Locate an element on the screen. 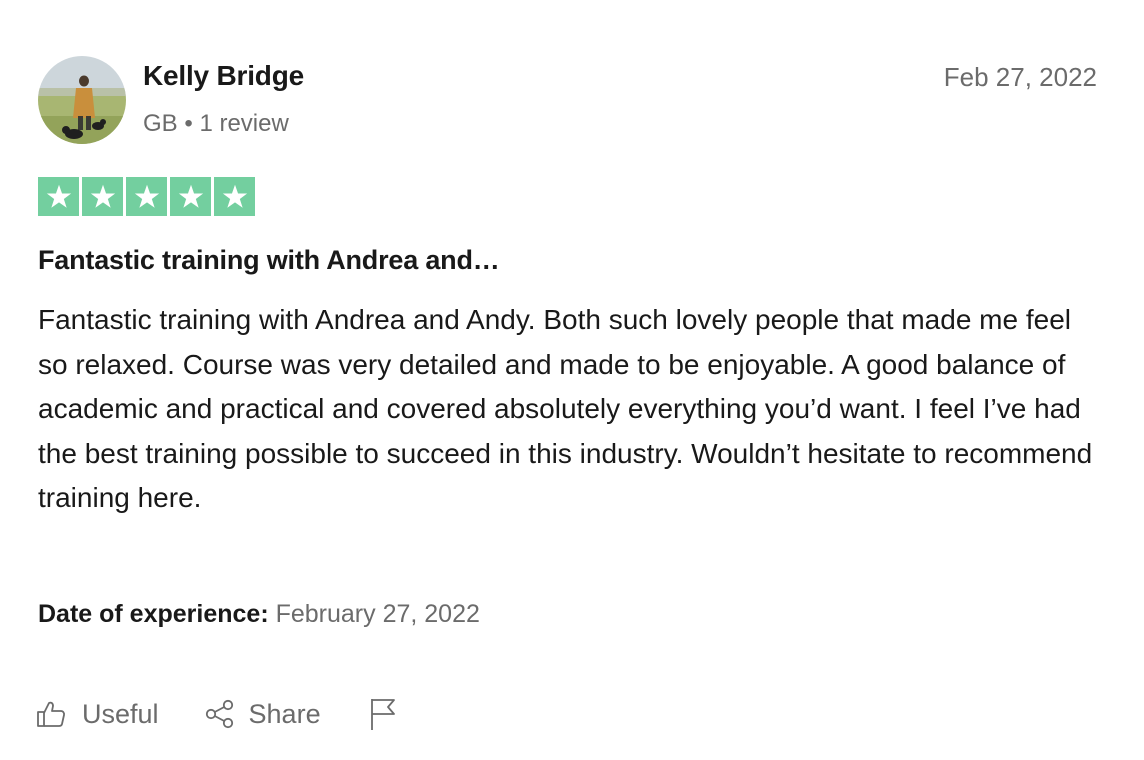  useful-label: Useful is located at coordinates (120, 713).